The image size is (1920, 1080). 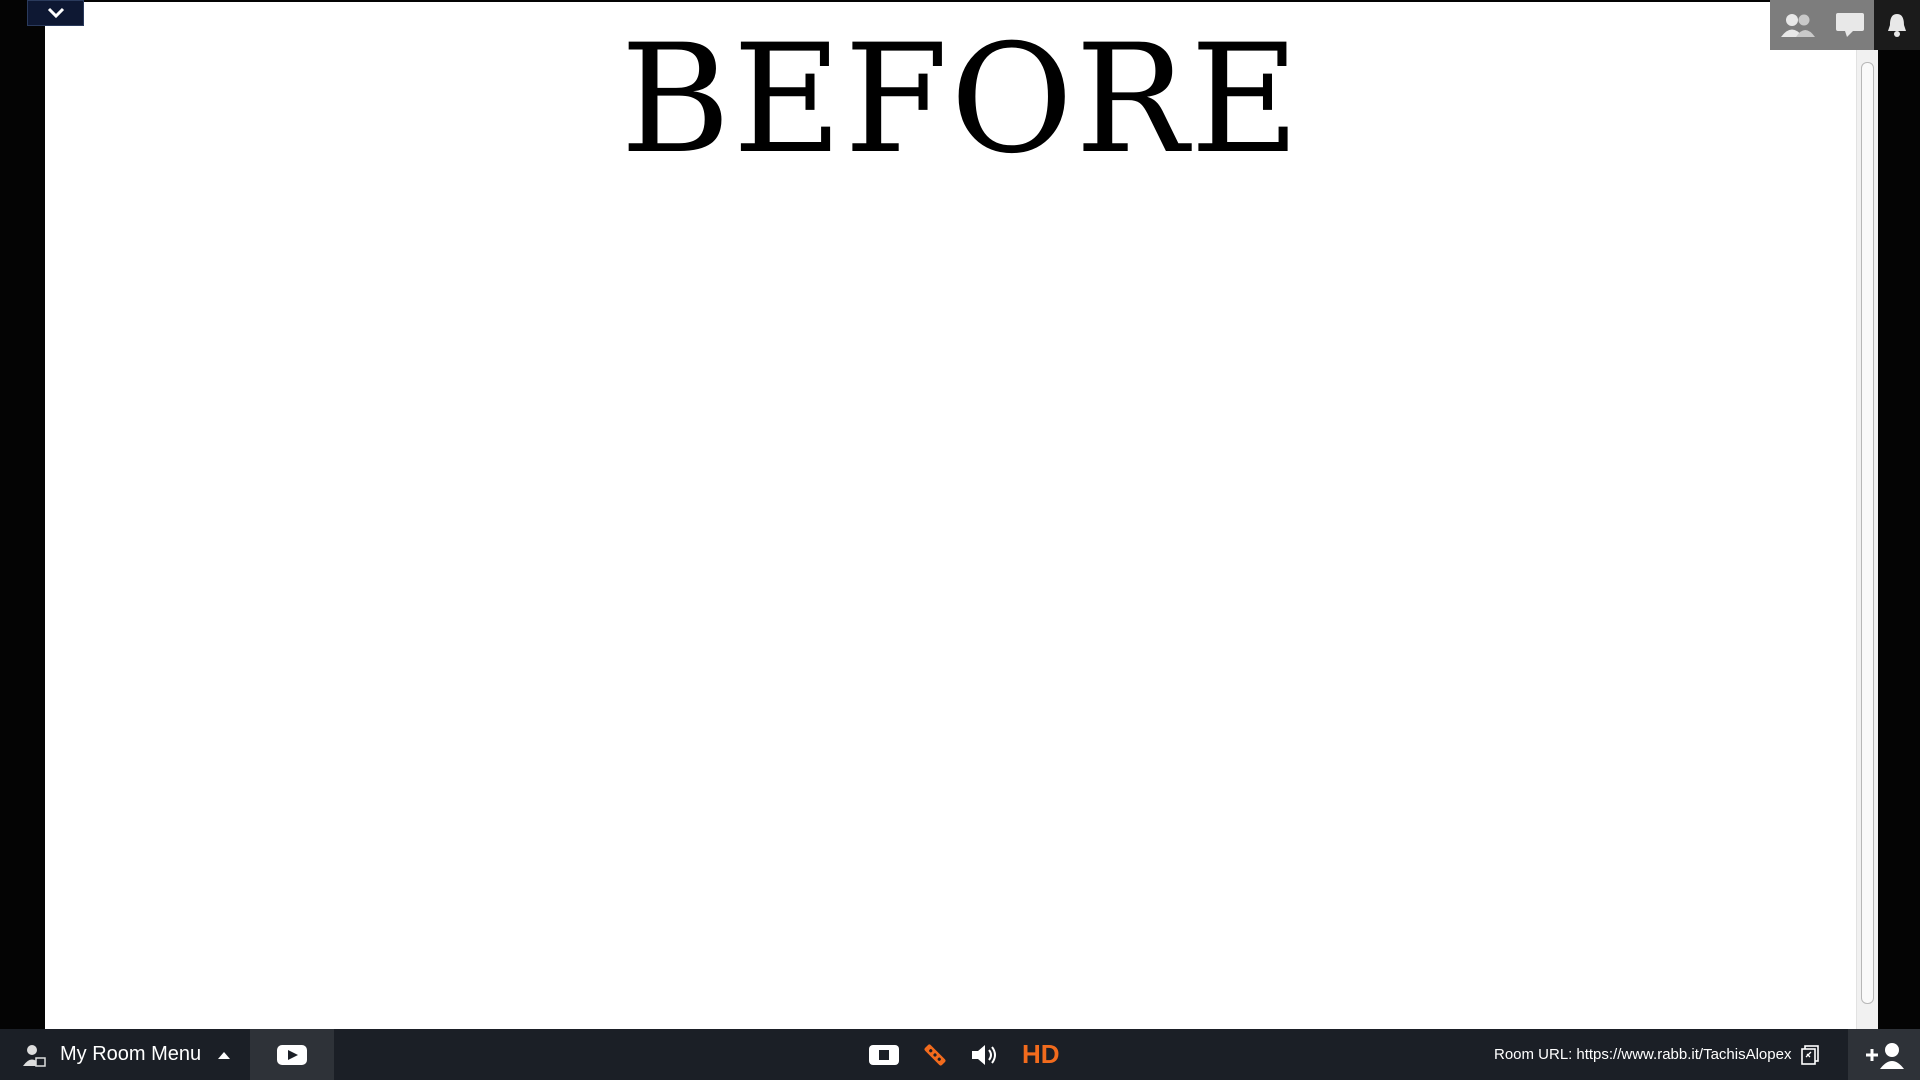 I want to click on stop-share-icon, so click(x=884, y=1055).